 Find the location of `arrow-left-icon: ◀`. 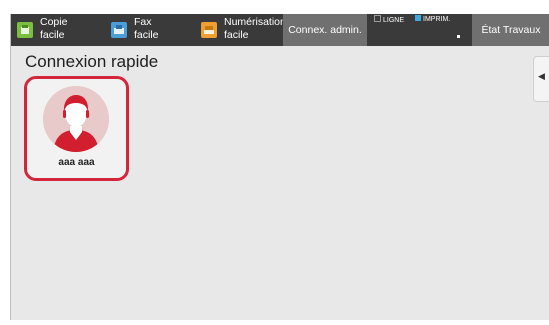

arrow-left-icon: ◀ is located at coordinates (541, 76).